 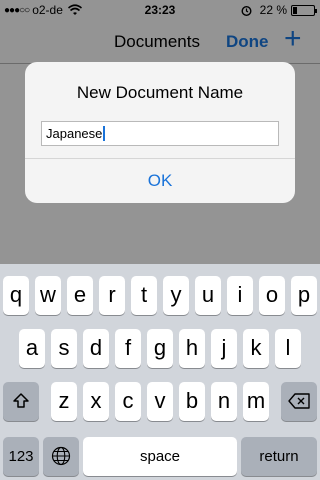 I want to click on key-b: b, so click(x=192, y=401).